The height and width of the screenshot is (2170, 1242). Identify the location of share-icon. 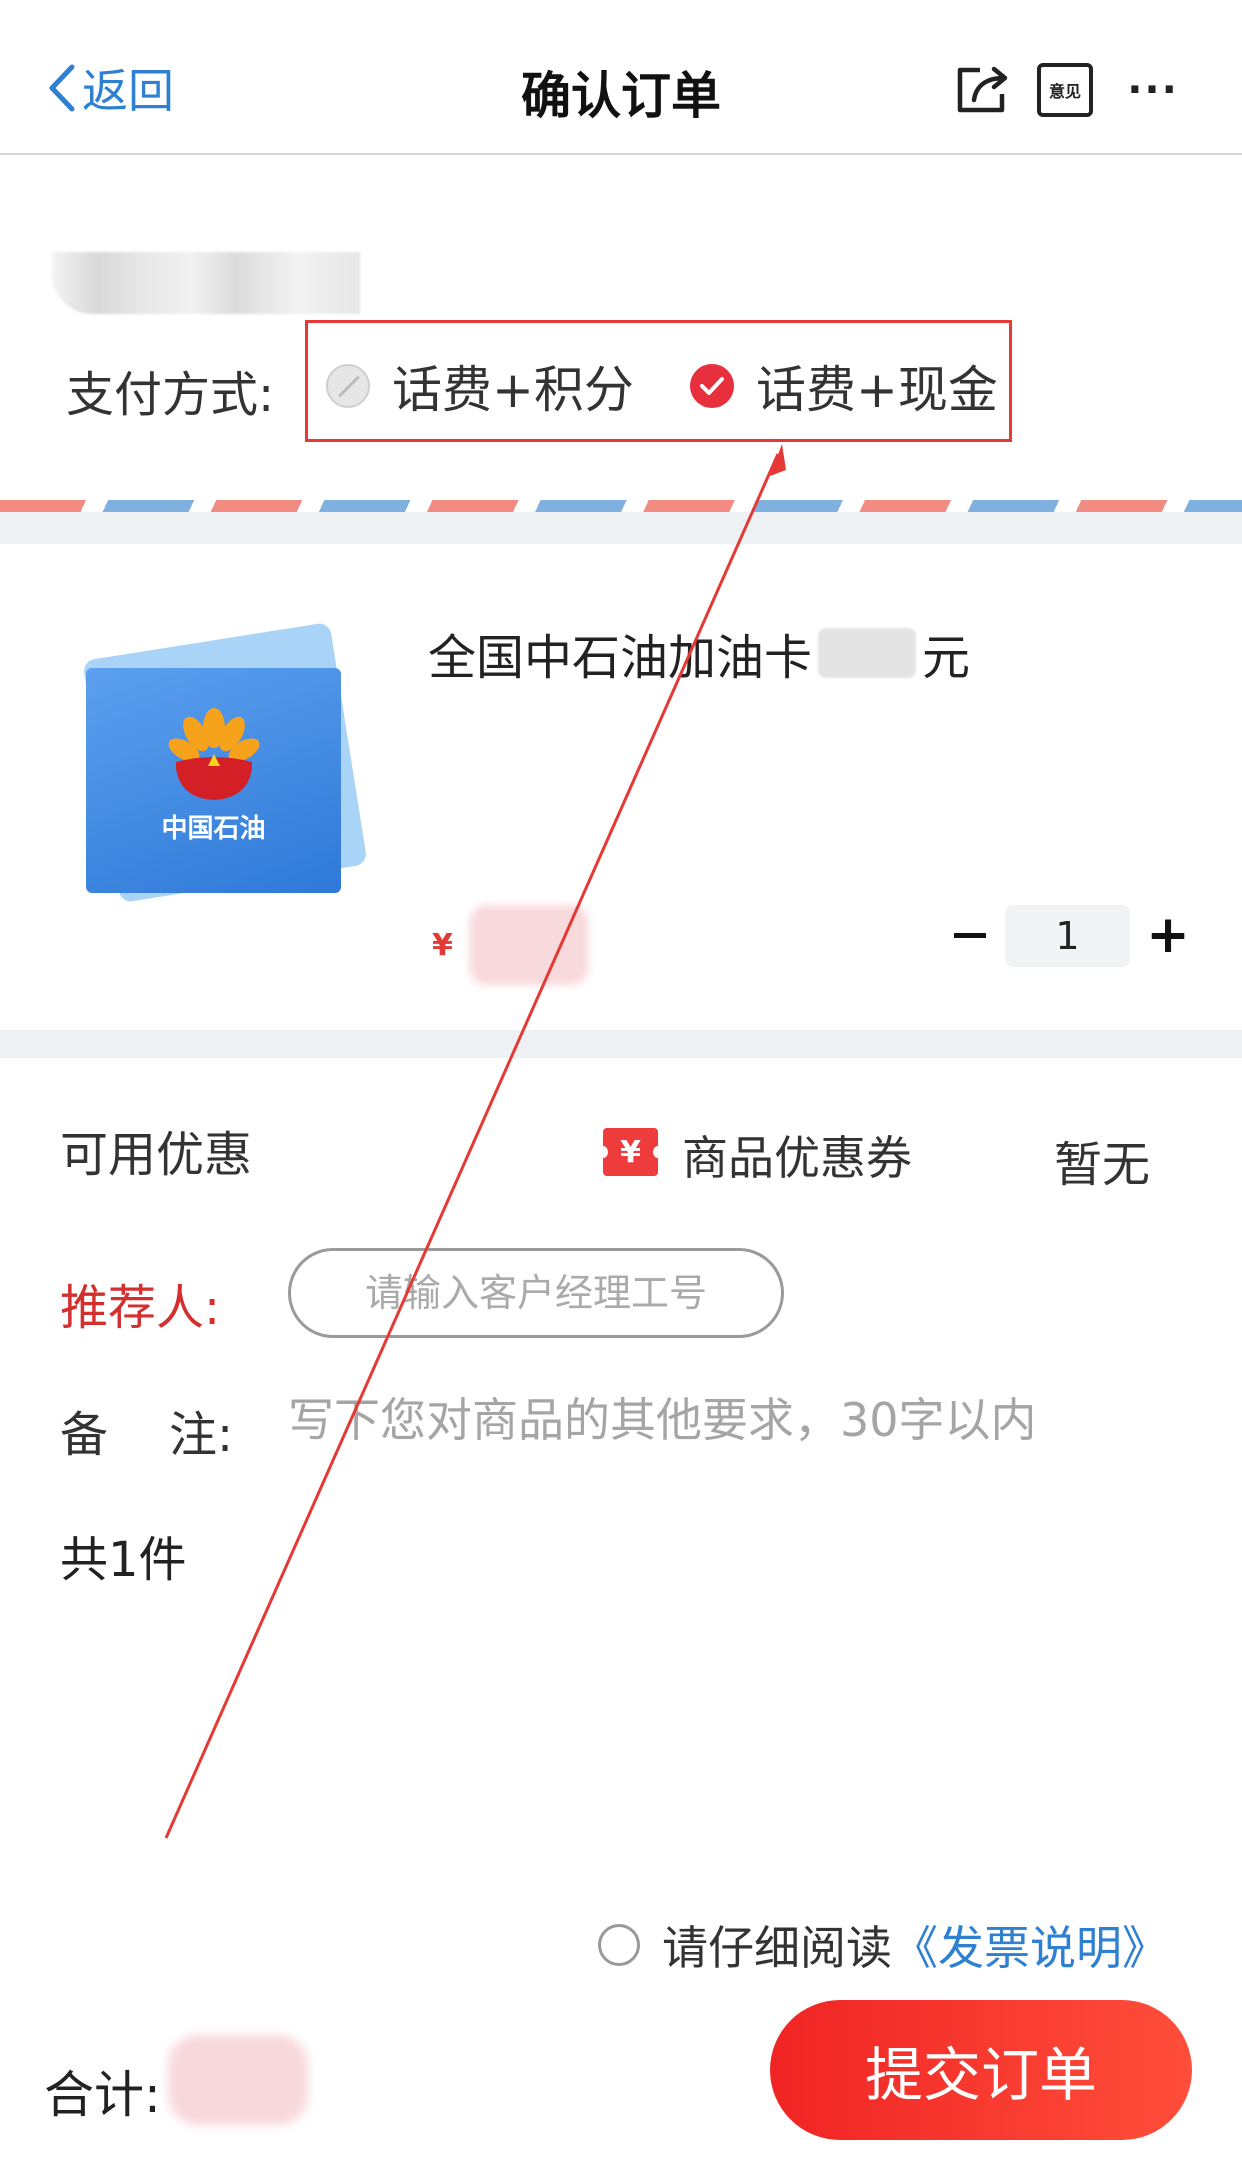
(982, 89).